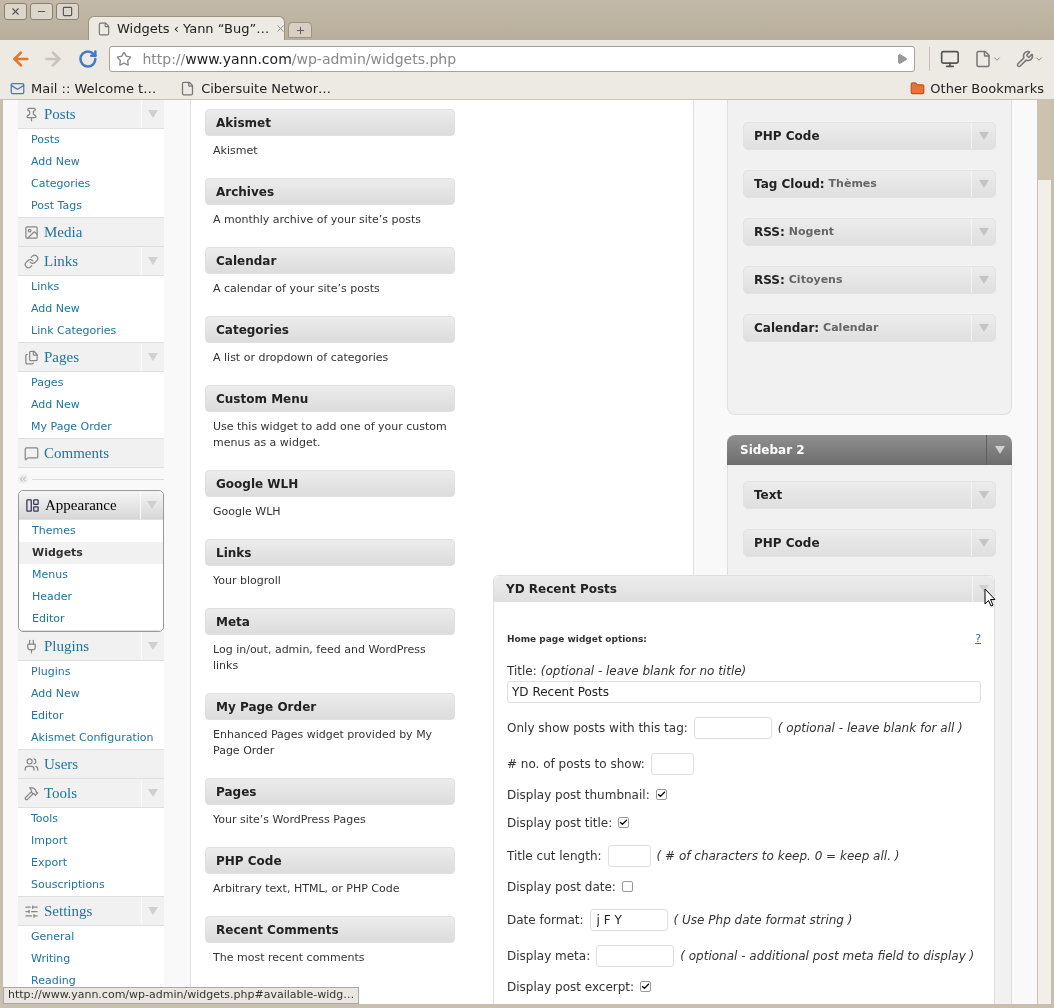 The width and height of the screenshot is (1054, 1008). Describe the element at coordinates (91, 911) in the screenshot. I see `menu-header: Settings` at that location.